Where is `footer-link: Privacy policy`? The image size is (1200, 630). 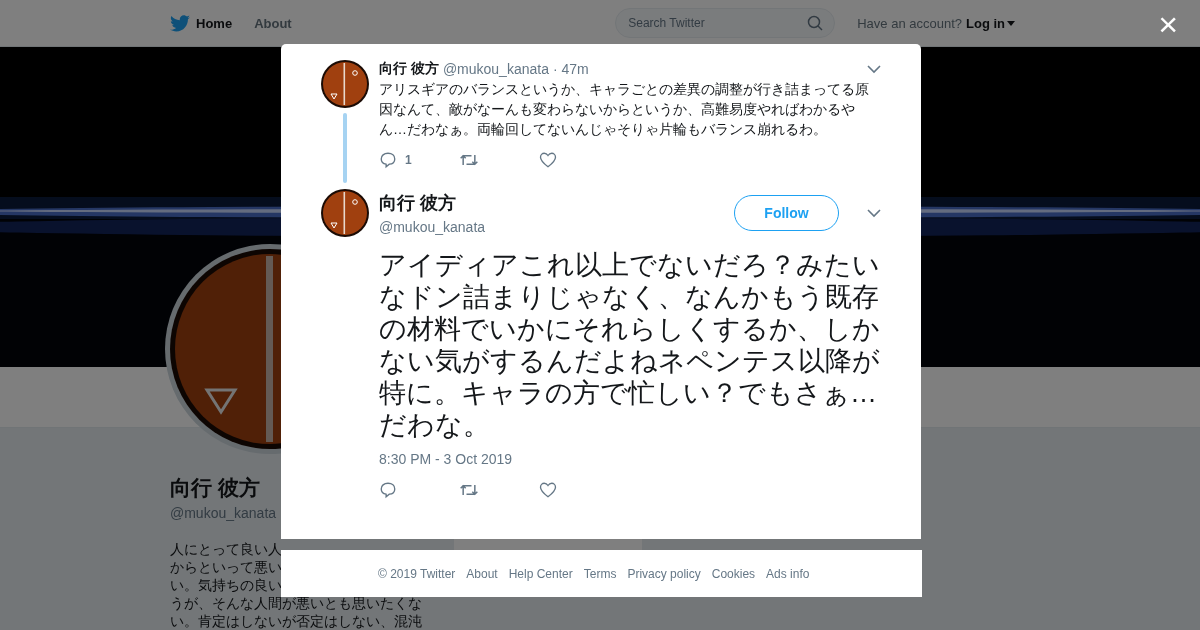 footer-link: Privacy policy is located at coordinates (664, 573).